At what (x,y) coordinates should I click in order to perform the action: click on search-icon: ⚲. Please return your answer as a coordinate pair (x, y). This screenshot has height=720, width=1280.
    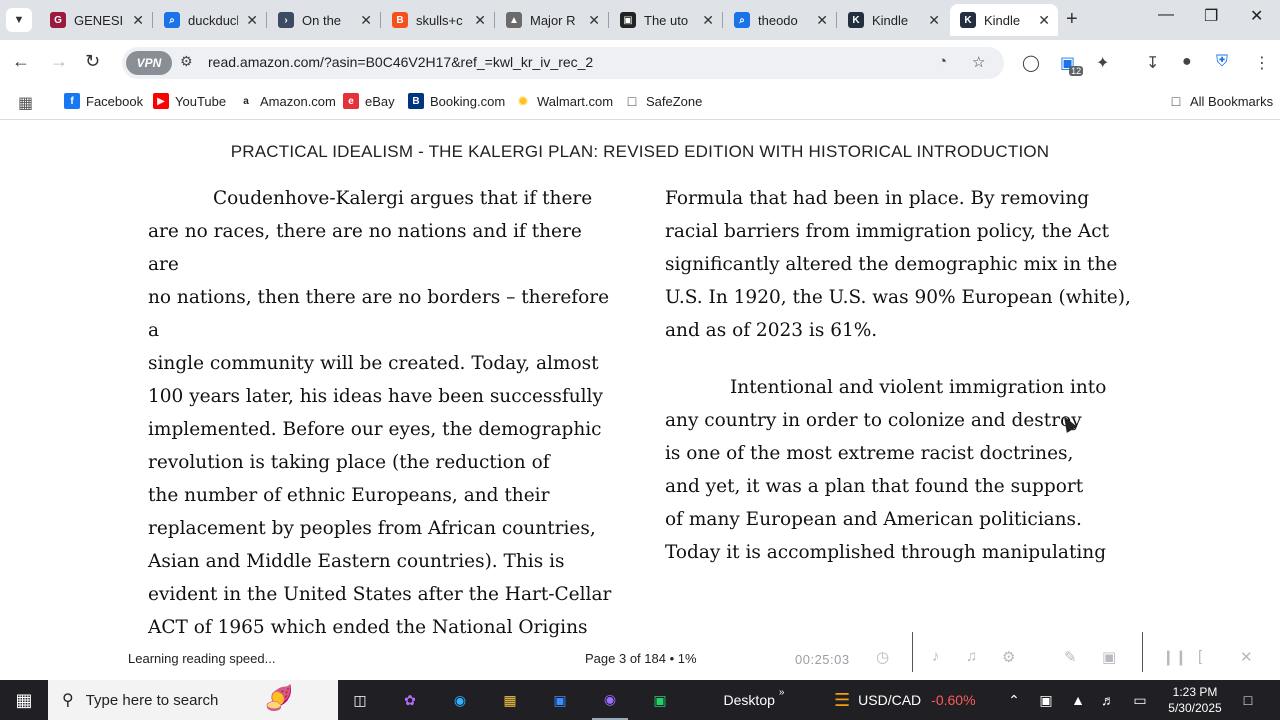
    Looking at the image, I should click on (68, 700).